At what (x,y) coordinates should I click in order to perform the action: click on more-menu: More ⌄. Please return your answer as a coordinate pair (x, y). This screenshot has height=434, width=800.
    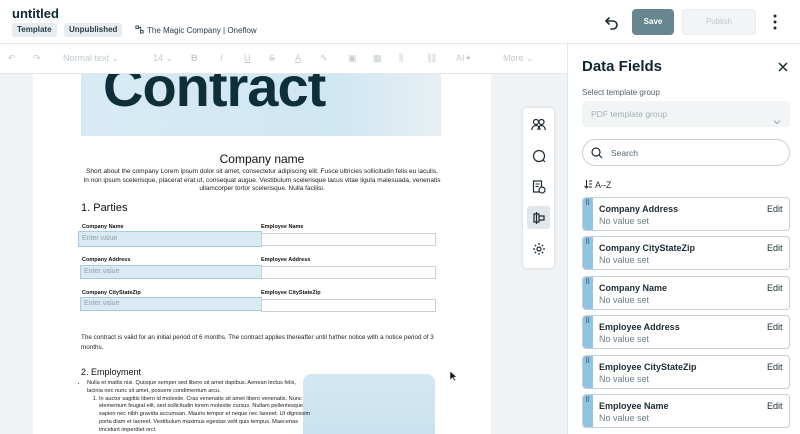
    Looking at the image, I should click on (518, 58).